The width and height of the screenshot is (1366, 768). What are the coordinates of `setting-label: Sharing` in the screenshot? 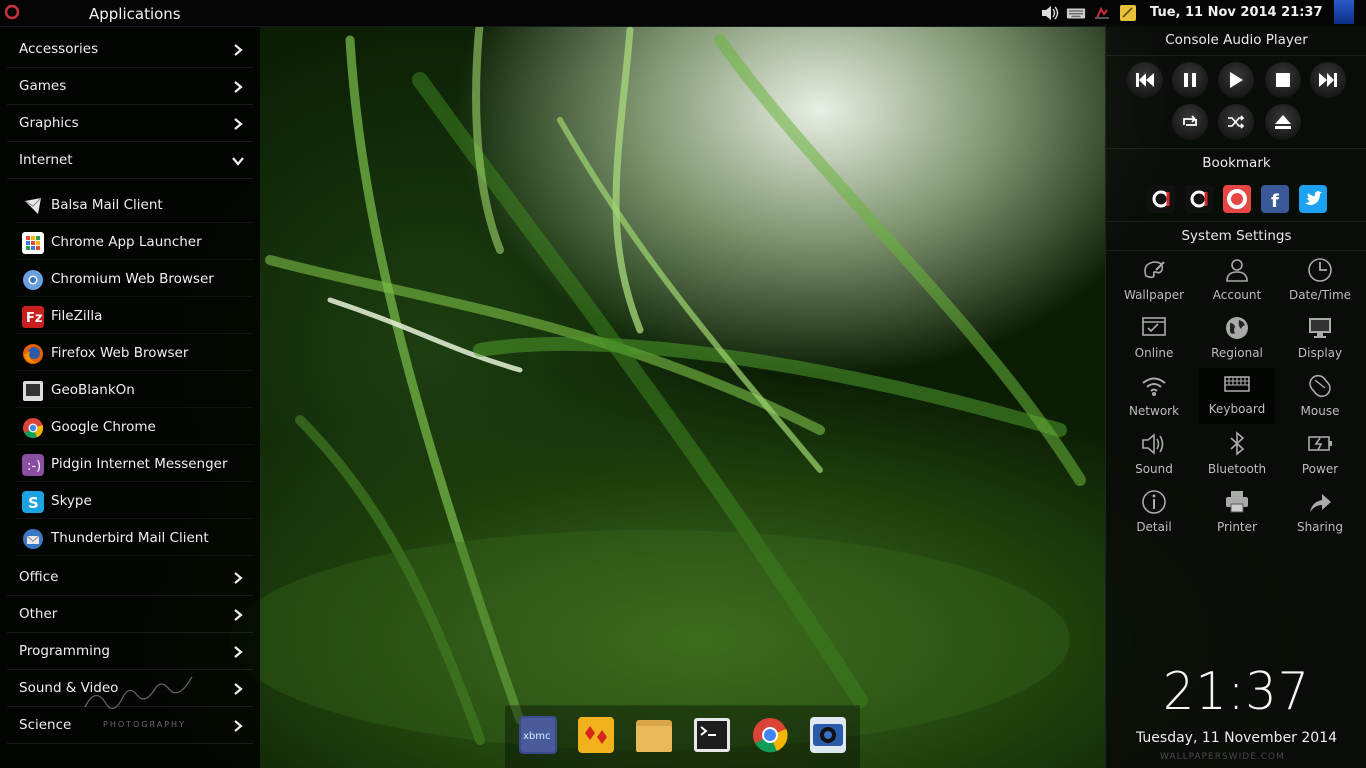 It's located at (1320, 527).